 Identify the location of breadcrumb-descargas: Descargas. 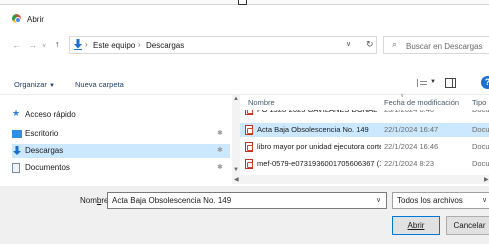
(165, 45).